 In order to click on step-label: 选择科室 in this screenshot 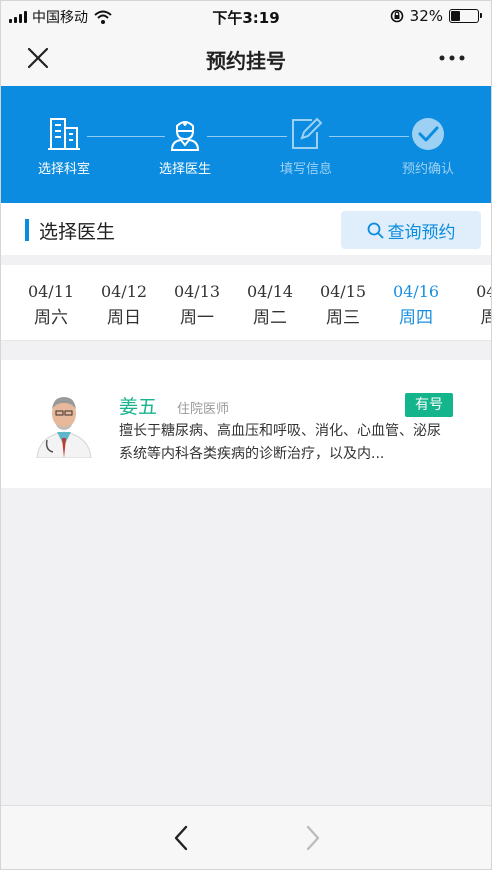, I will do `click(63, 169)`.